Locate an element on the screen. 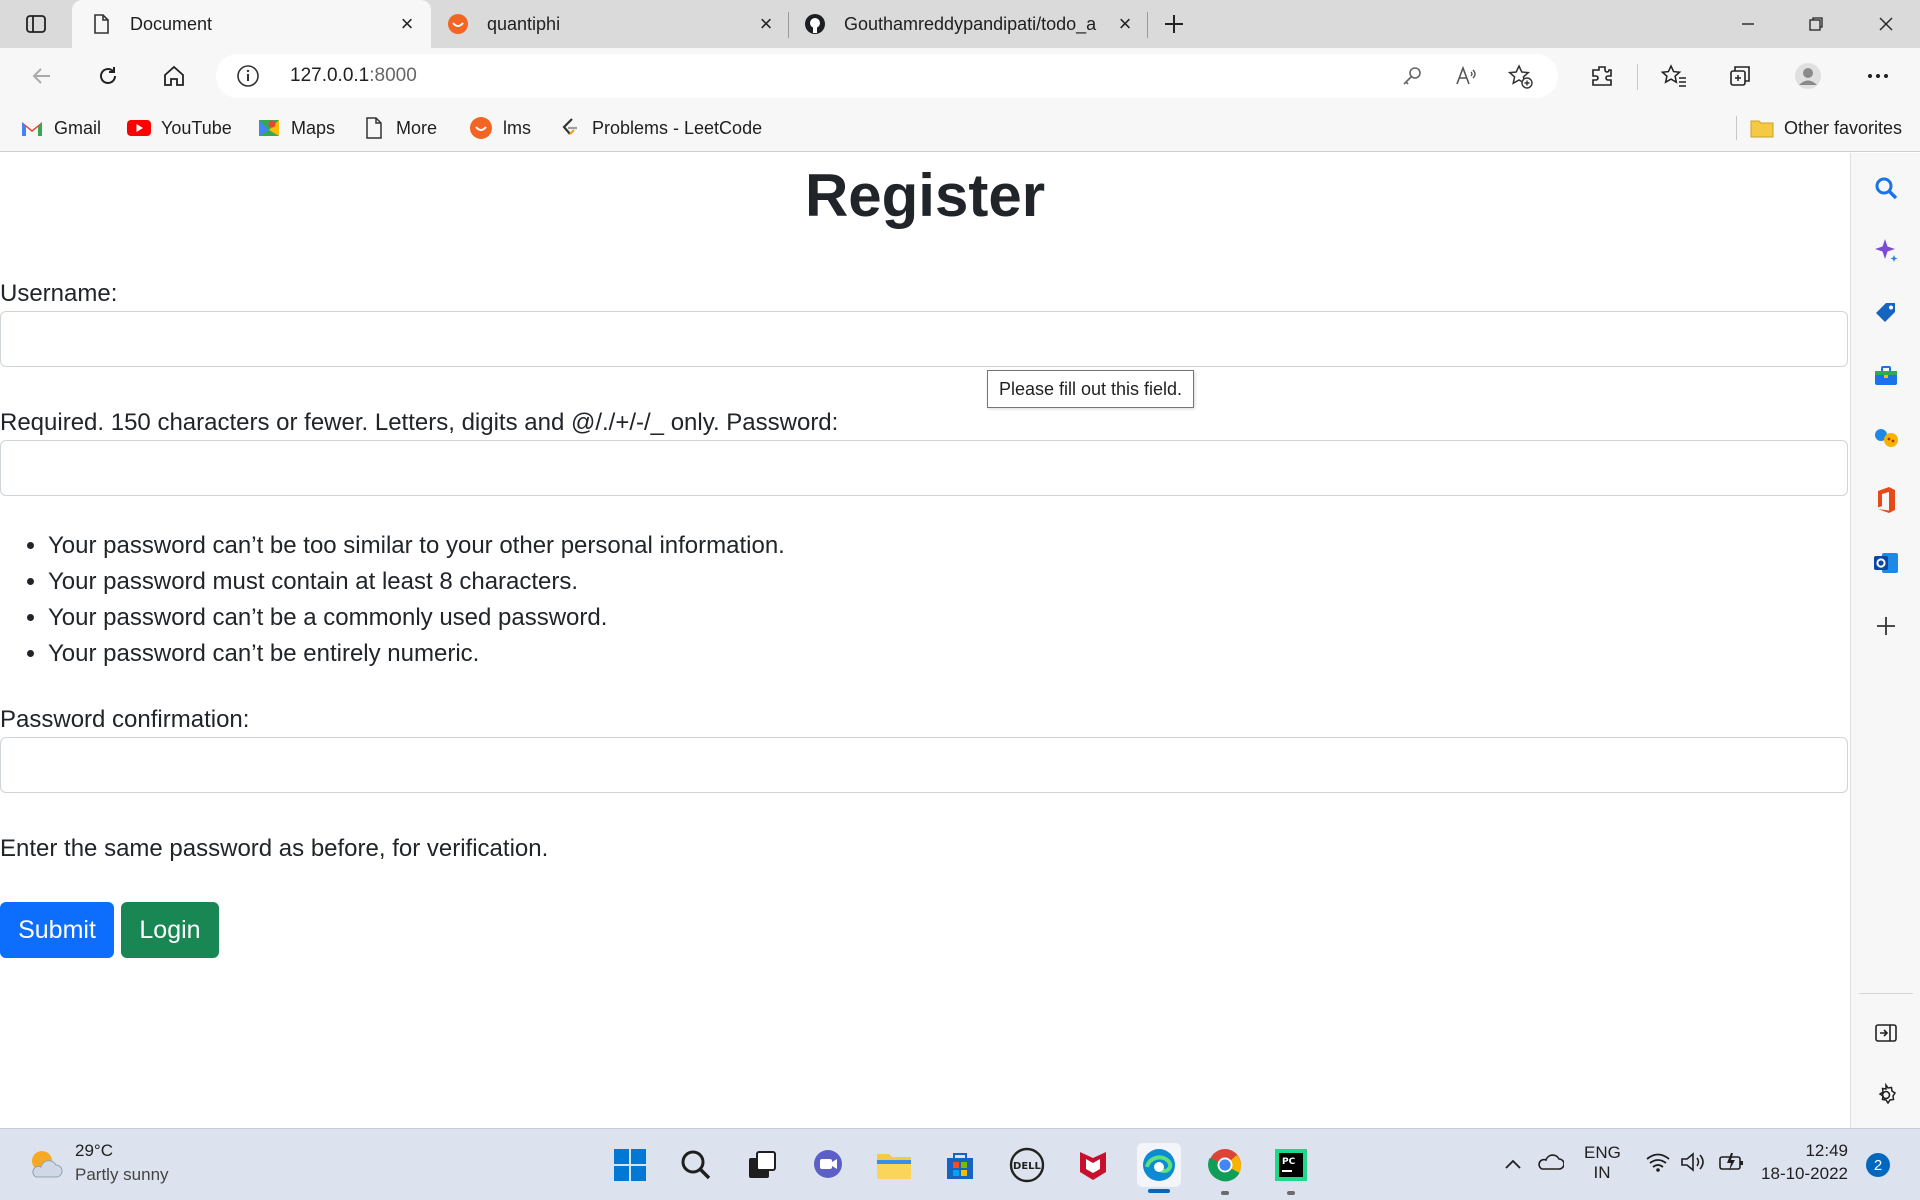 The width and height of the screenshot is (1920, 1200). favorite-lms: lms is located at coordinates (500, 128).